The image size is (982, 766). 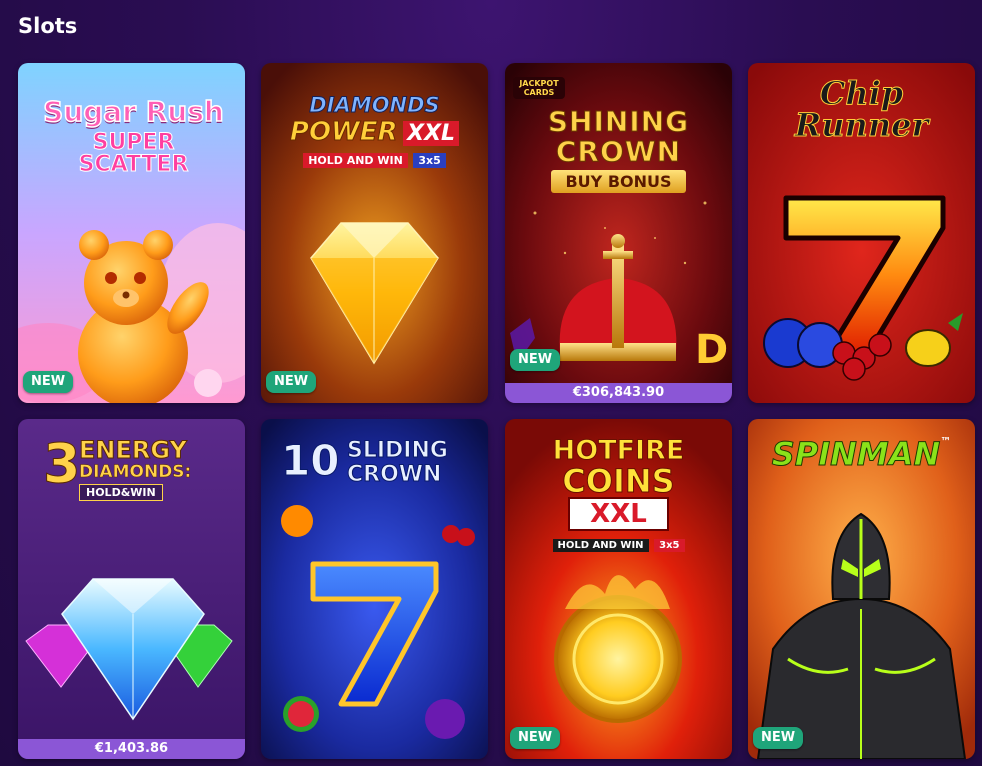 I want to click on game-logo-title: COINS, so click(x=618, y=481).